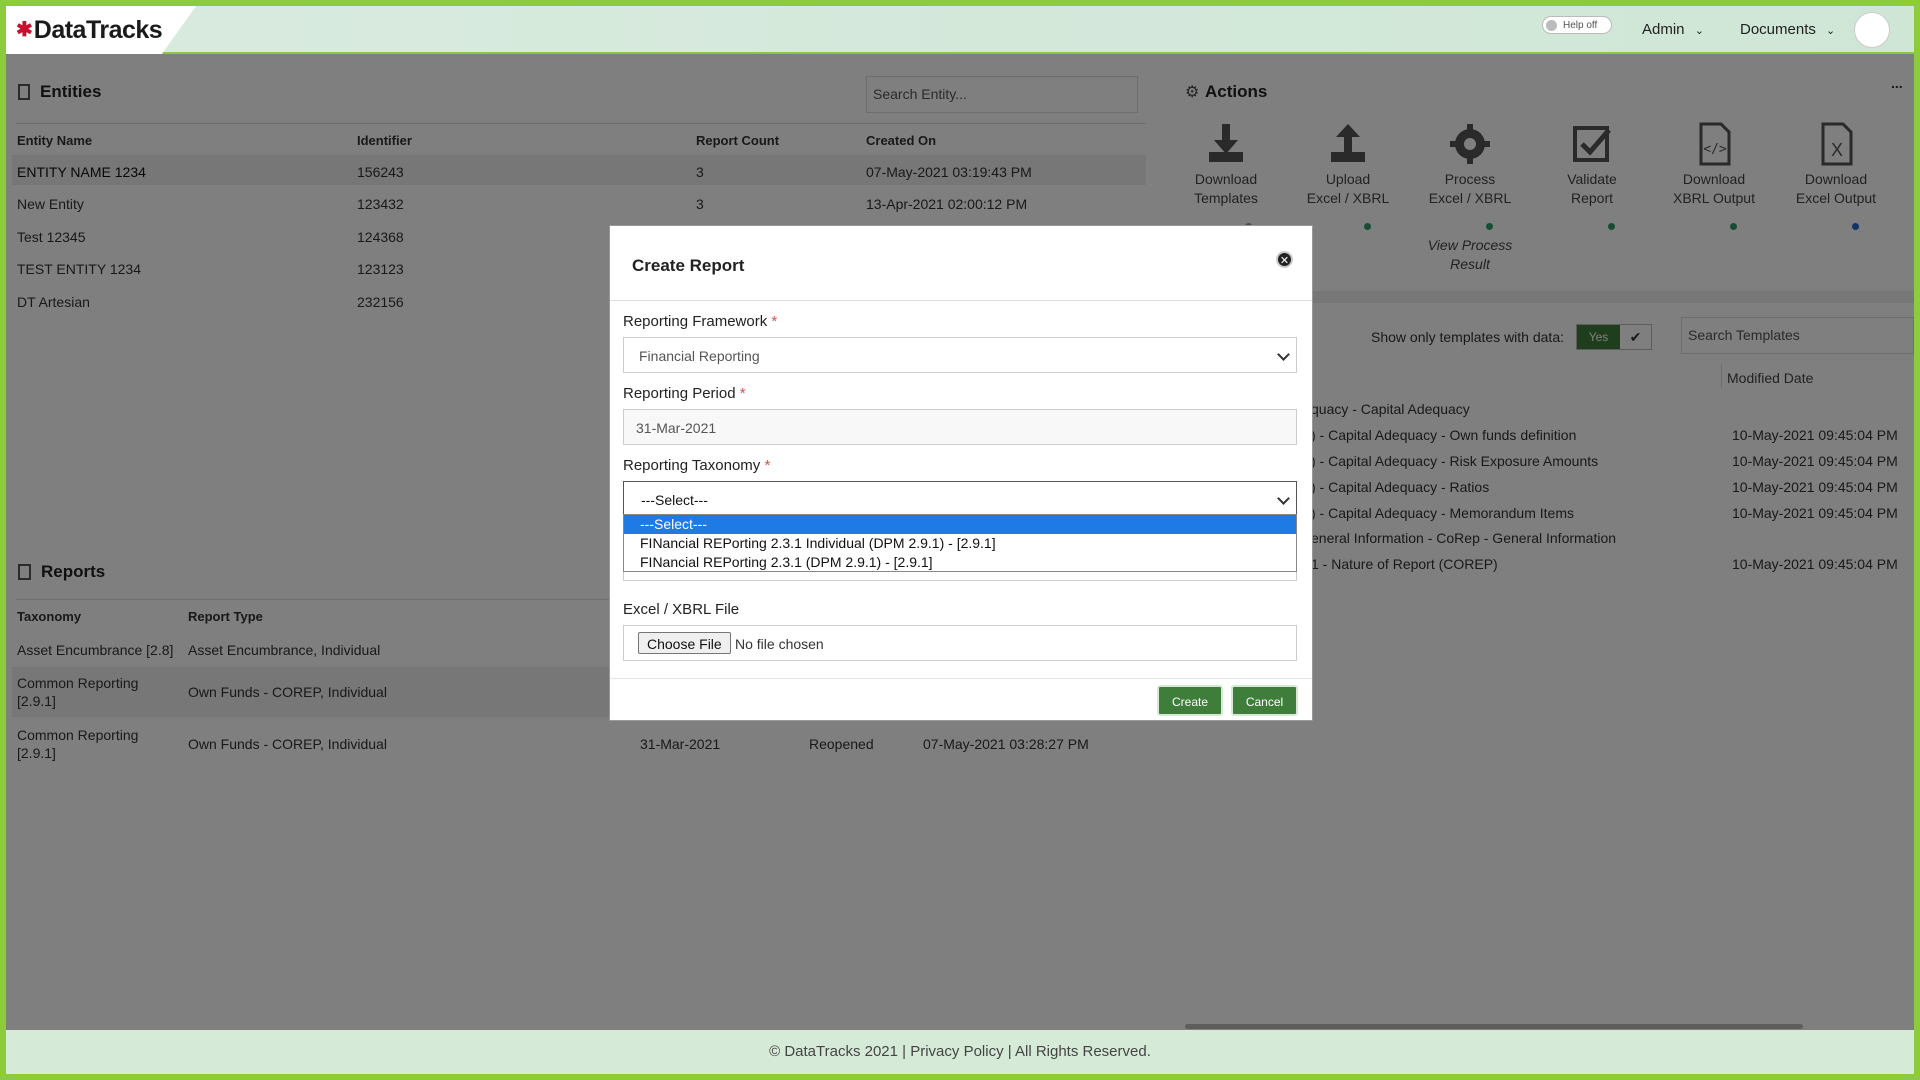 This screenshot has width=1920, height=1080. I want to click on documents-menu: Documents ⌄, so click(1787, 29).